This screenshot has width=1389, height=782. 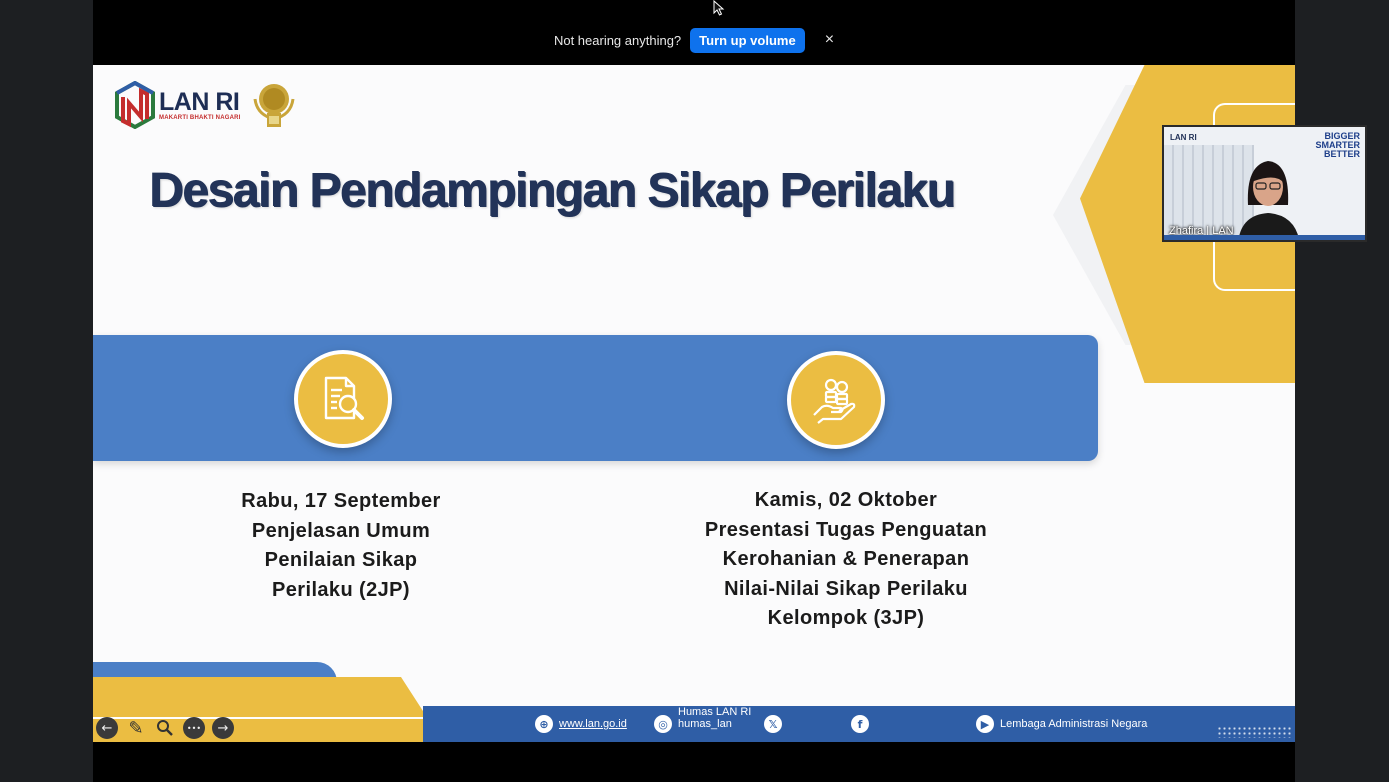 What do you see at coordinates (747, 40) in the screenshot?
I see `turn-up-volume-button: Turn up volume` at bounding box center [747, 40].